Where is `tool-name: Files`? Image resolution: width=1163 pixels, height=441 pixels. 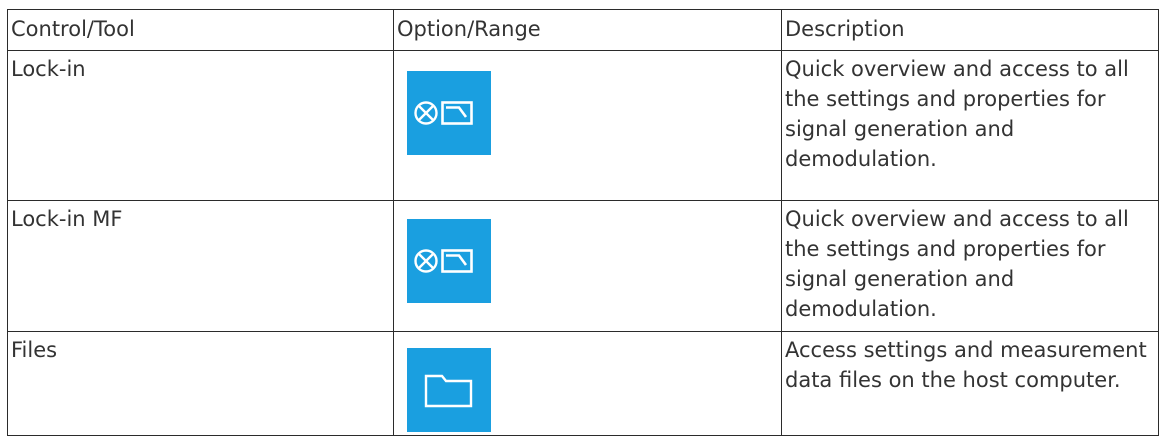
tool-name: Files is located at coordinates (200, 383).